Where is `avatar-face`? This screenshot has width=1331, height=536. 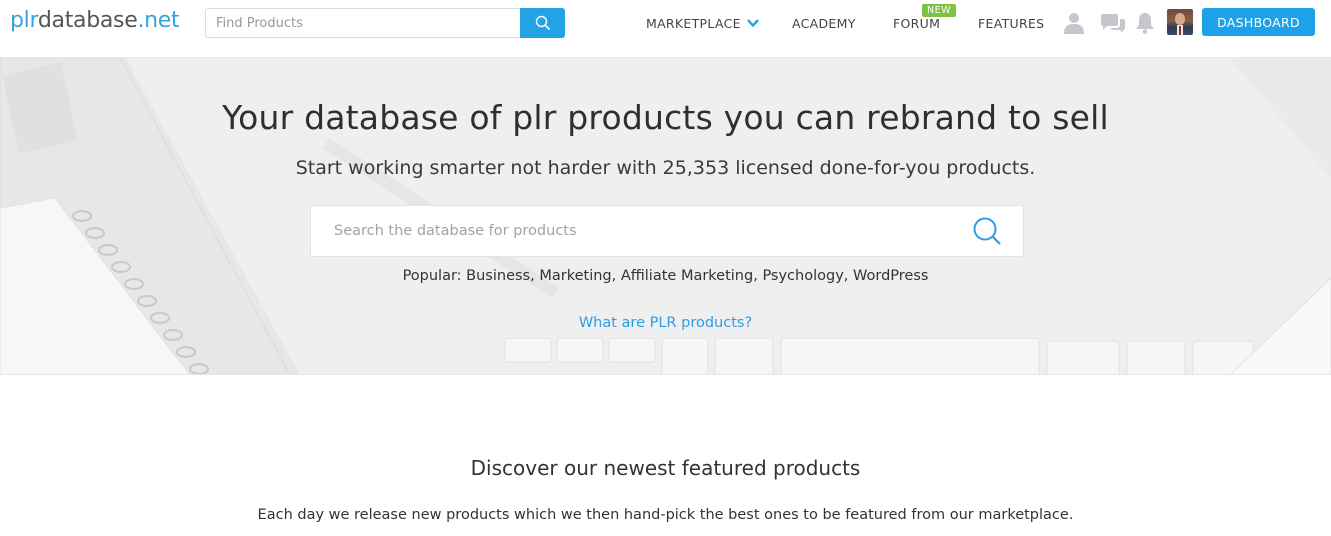
avatar-face is located at coordinates (1180, 19).